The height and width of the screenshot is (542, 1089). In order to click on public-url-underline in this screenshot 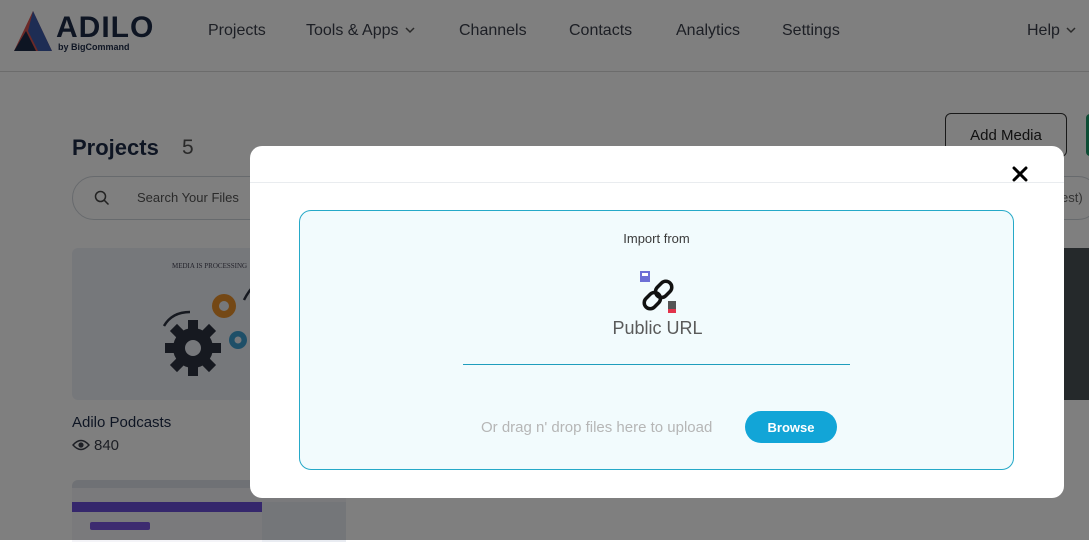, I will do `click(656, 364)`.